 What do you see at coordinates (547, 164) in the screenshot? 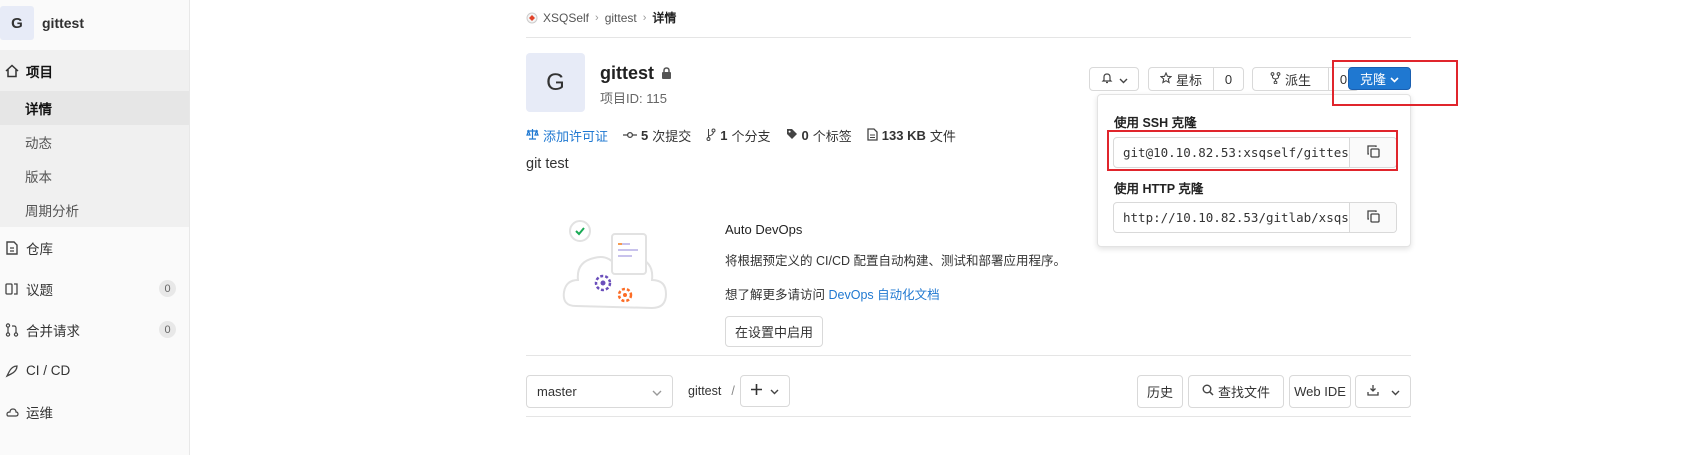
I see `project-description: git test` at bounding box center [547, 164].